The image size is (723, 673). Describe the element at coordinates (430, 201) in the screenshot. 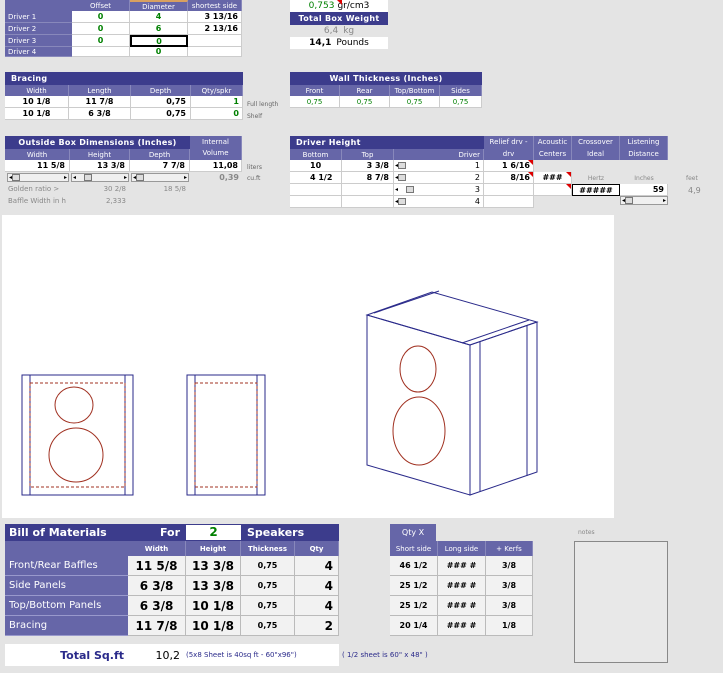

I see `dh-4-scrollbar: ◂` at that location.